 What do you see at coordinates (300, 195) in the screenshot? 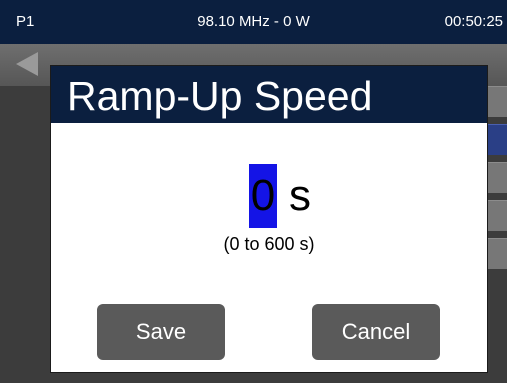
I see `value-unit: s` at bounding box center [300, 195].